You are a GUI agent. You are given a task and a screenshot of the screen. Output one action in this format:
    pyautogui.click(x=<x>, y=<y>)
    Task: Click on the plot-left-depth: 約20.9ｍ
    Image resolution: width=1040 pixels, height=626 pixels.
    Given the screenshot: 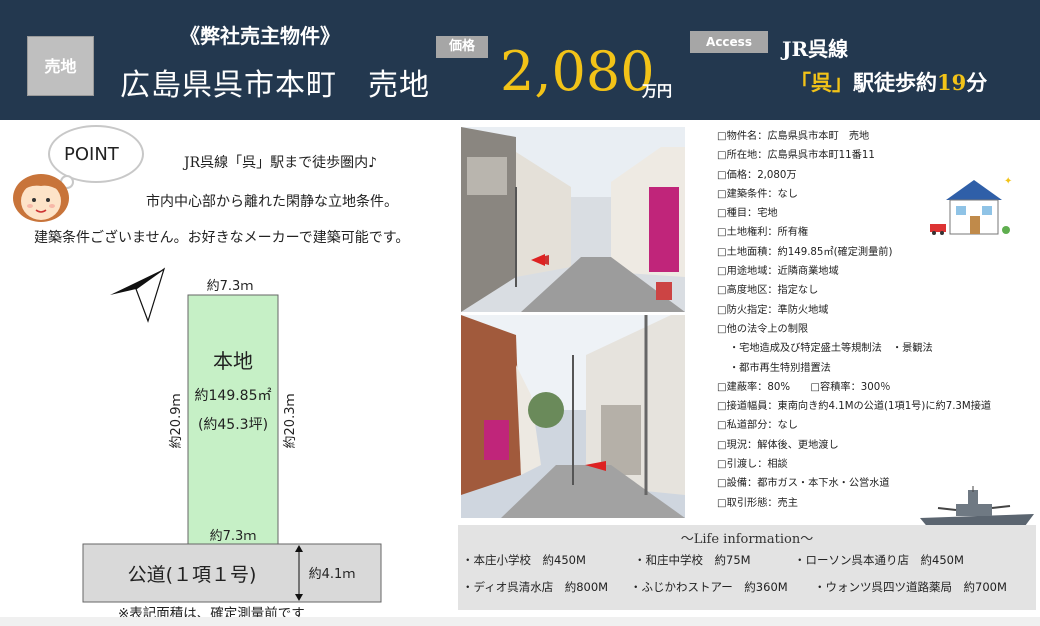 What is the action you would take?
    pyautogui.click(x=176, y=421)
    